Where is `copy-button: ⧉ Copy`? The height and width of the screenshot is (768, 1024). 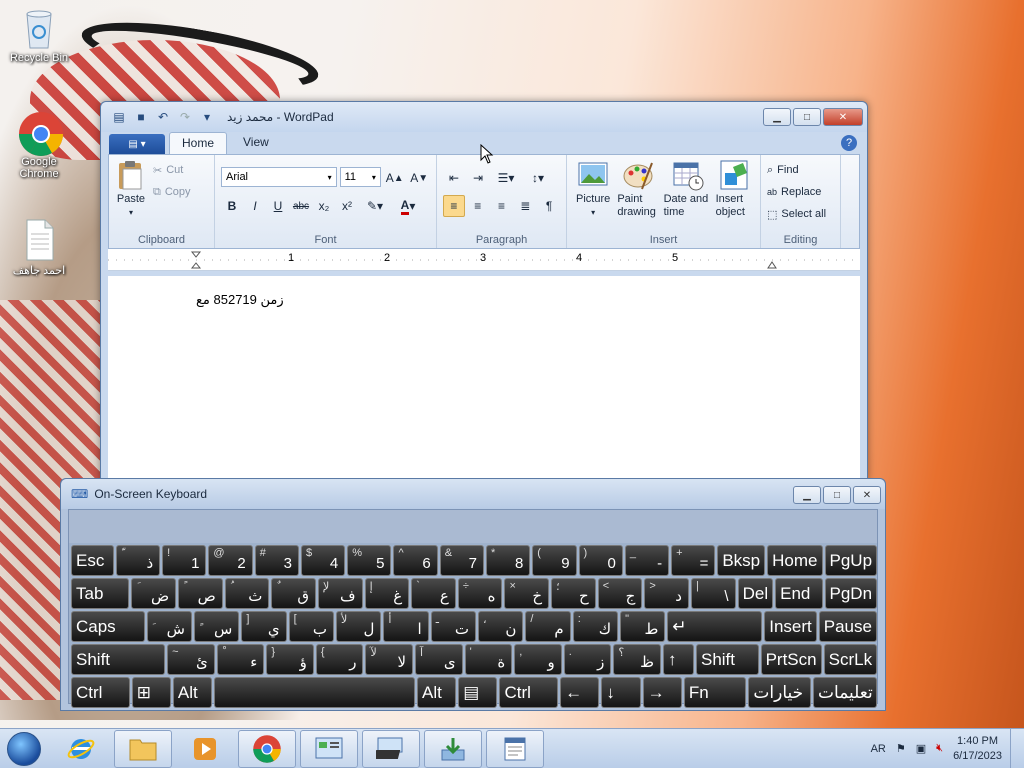
copy-button: ⧉ Copy is located at coordinates (172, 192).